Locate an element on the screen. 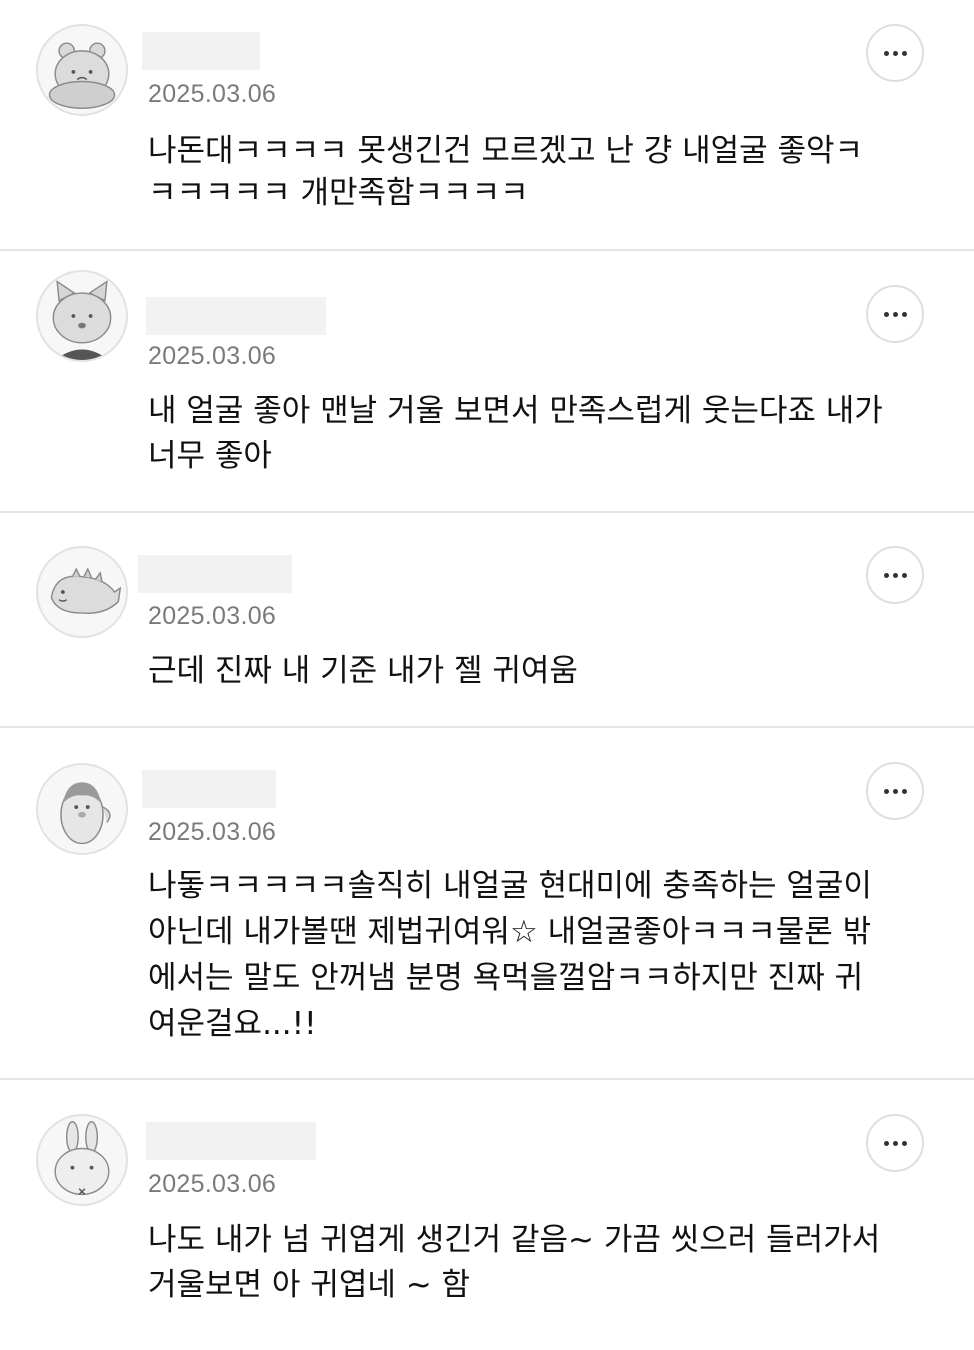  comment-text-line: 여운걸요...!! is located at coordinates (232, 1024).